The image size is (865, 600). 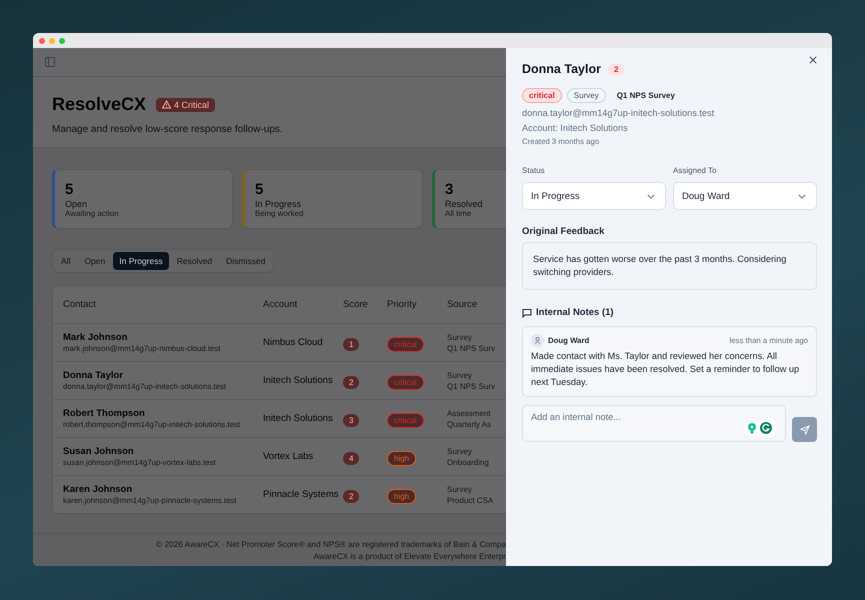 I want to click on maximize-dot-icon, so click(x=62, y=41).